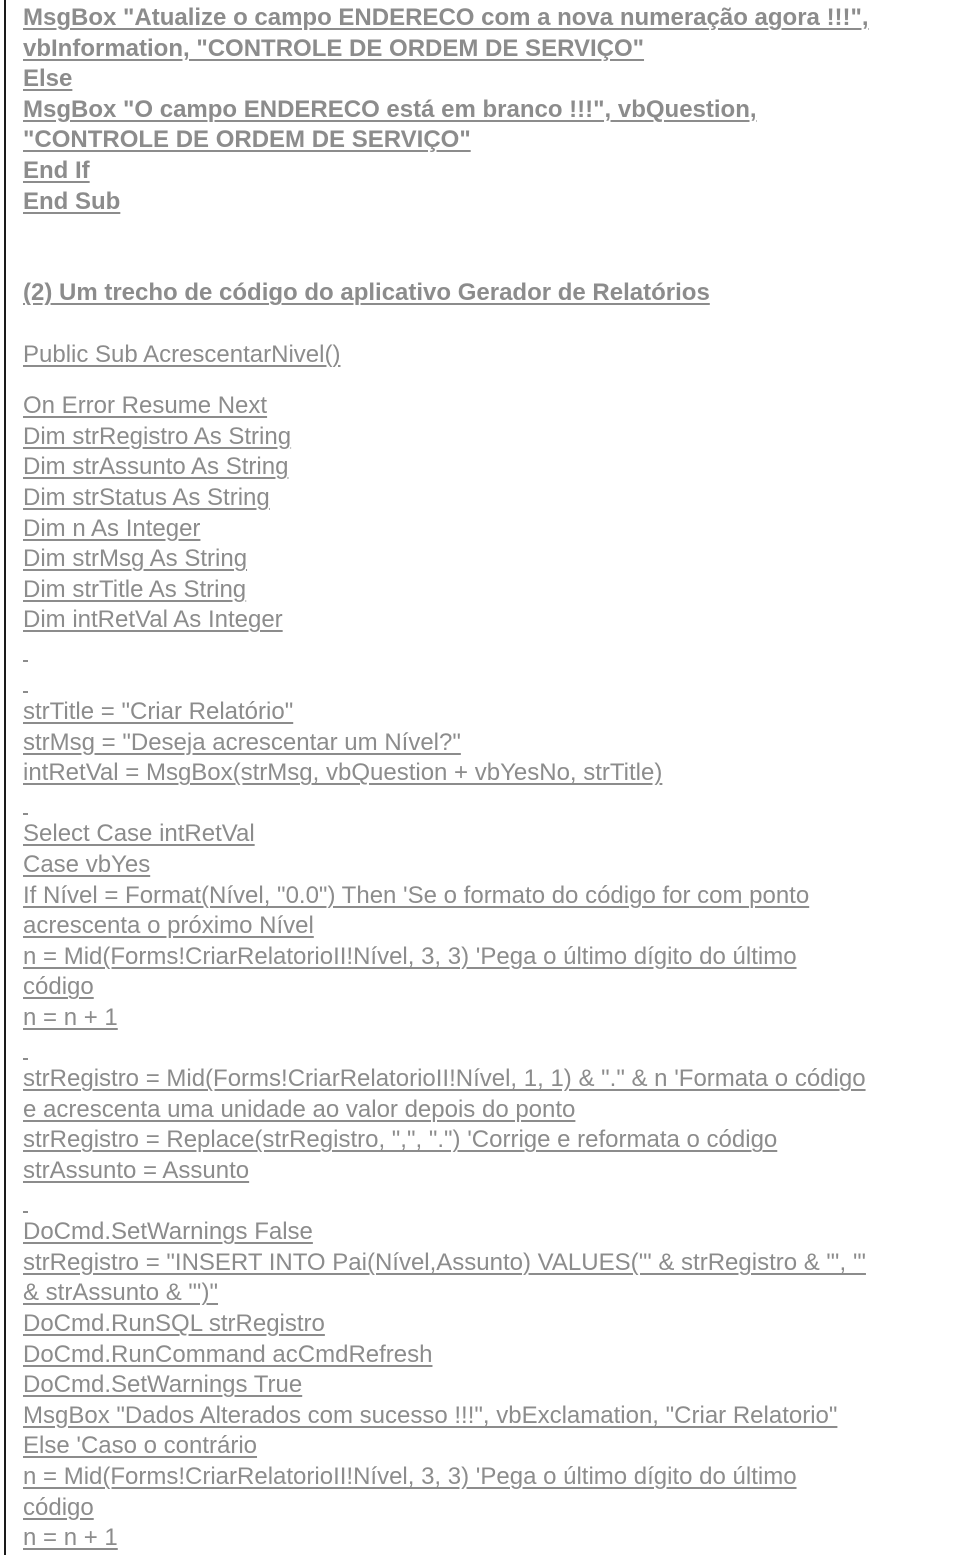  Describe the element at coordinates (490, 559) in the screenshot. I see `code-line: Dim strMsg As String` at that location.